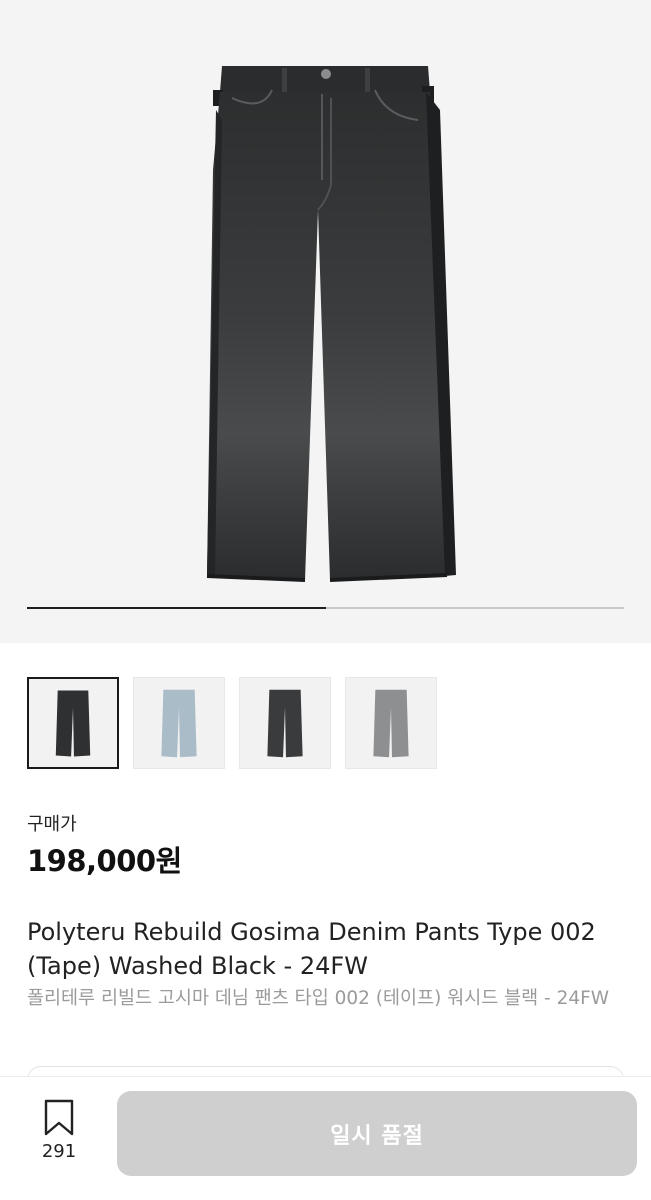 This screenshot has height=1200, width=651. What do you see at coordinates (176, 608) in the screenshot?
I see `gallery-progress-fill` at bounding box center [176, 608].